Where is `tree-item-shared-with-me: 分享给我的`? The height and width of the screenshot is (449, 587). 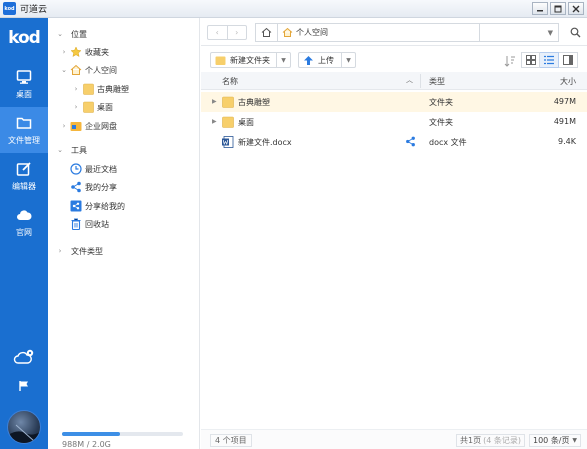
tree-item-shared-with-me: 分享给我的 is located at coordinates (96, 206).